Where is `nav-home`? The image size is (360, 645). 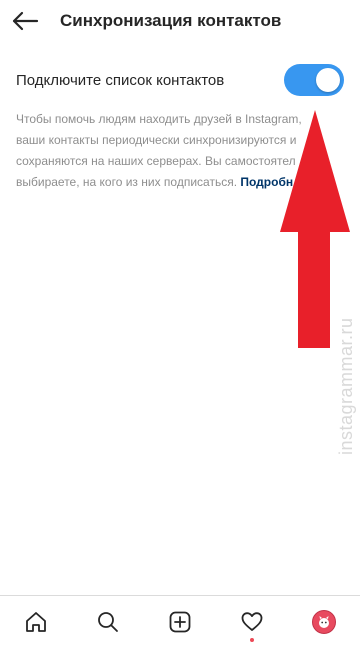
nav-home is located at coordinates (36, 622).